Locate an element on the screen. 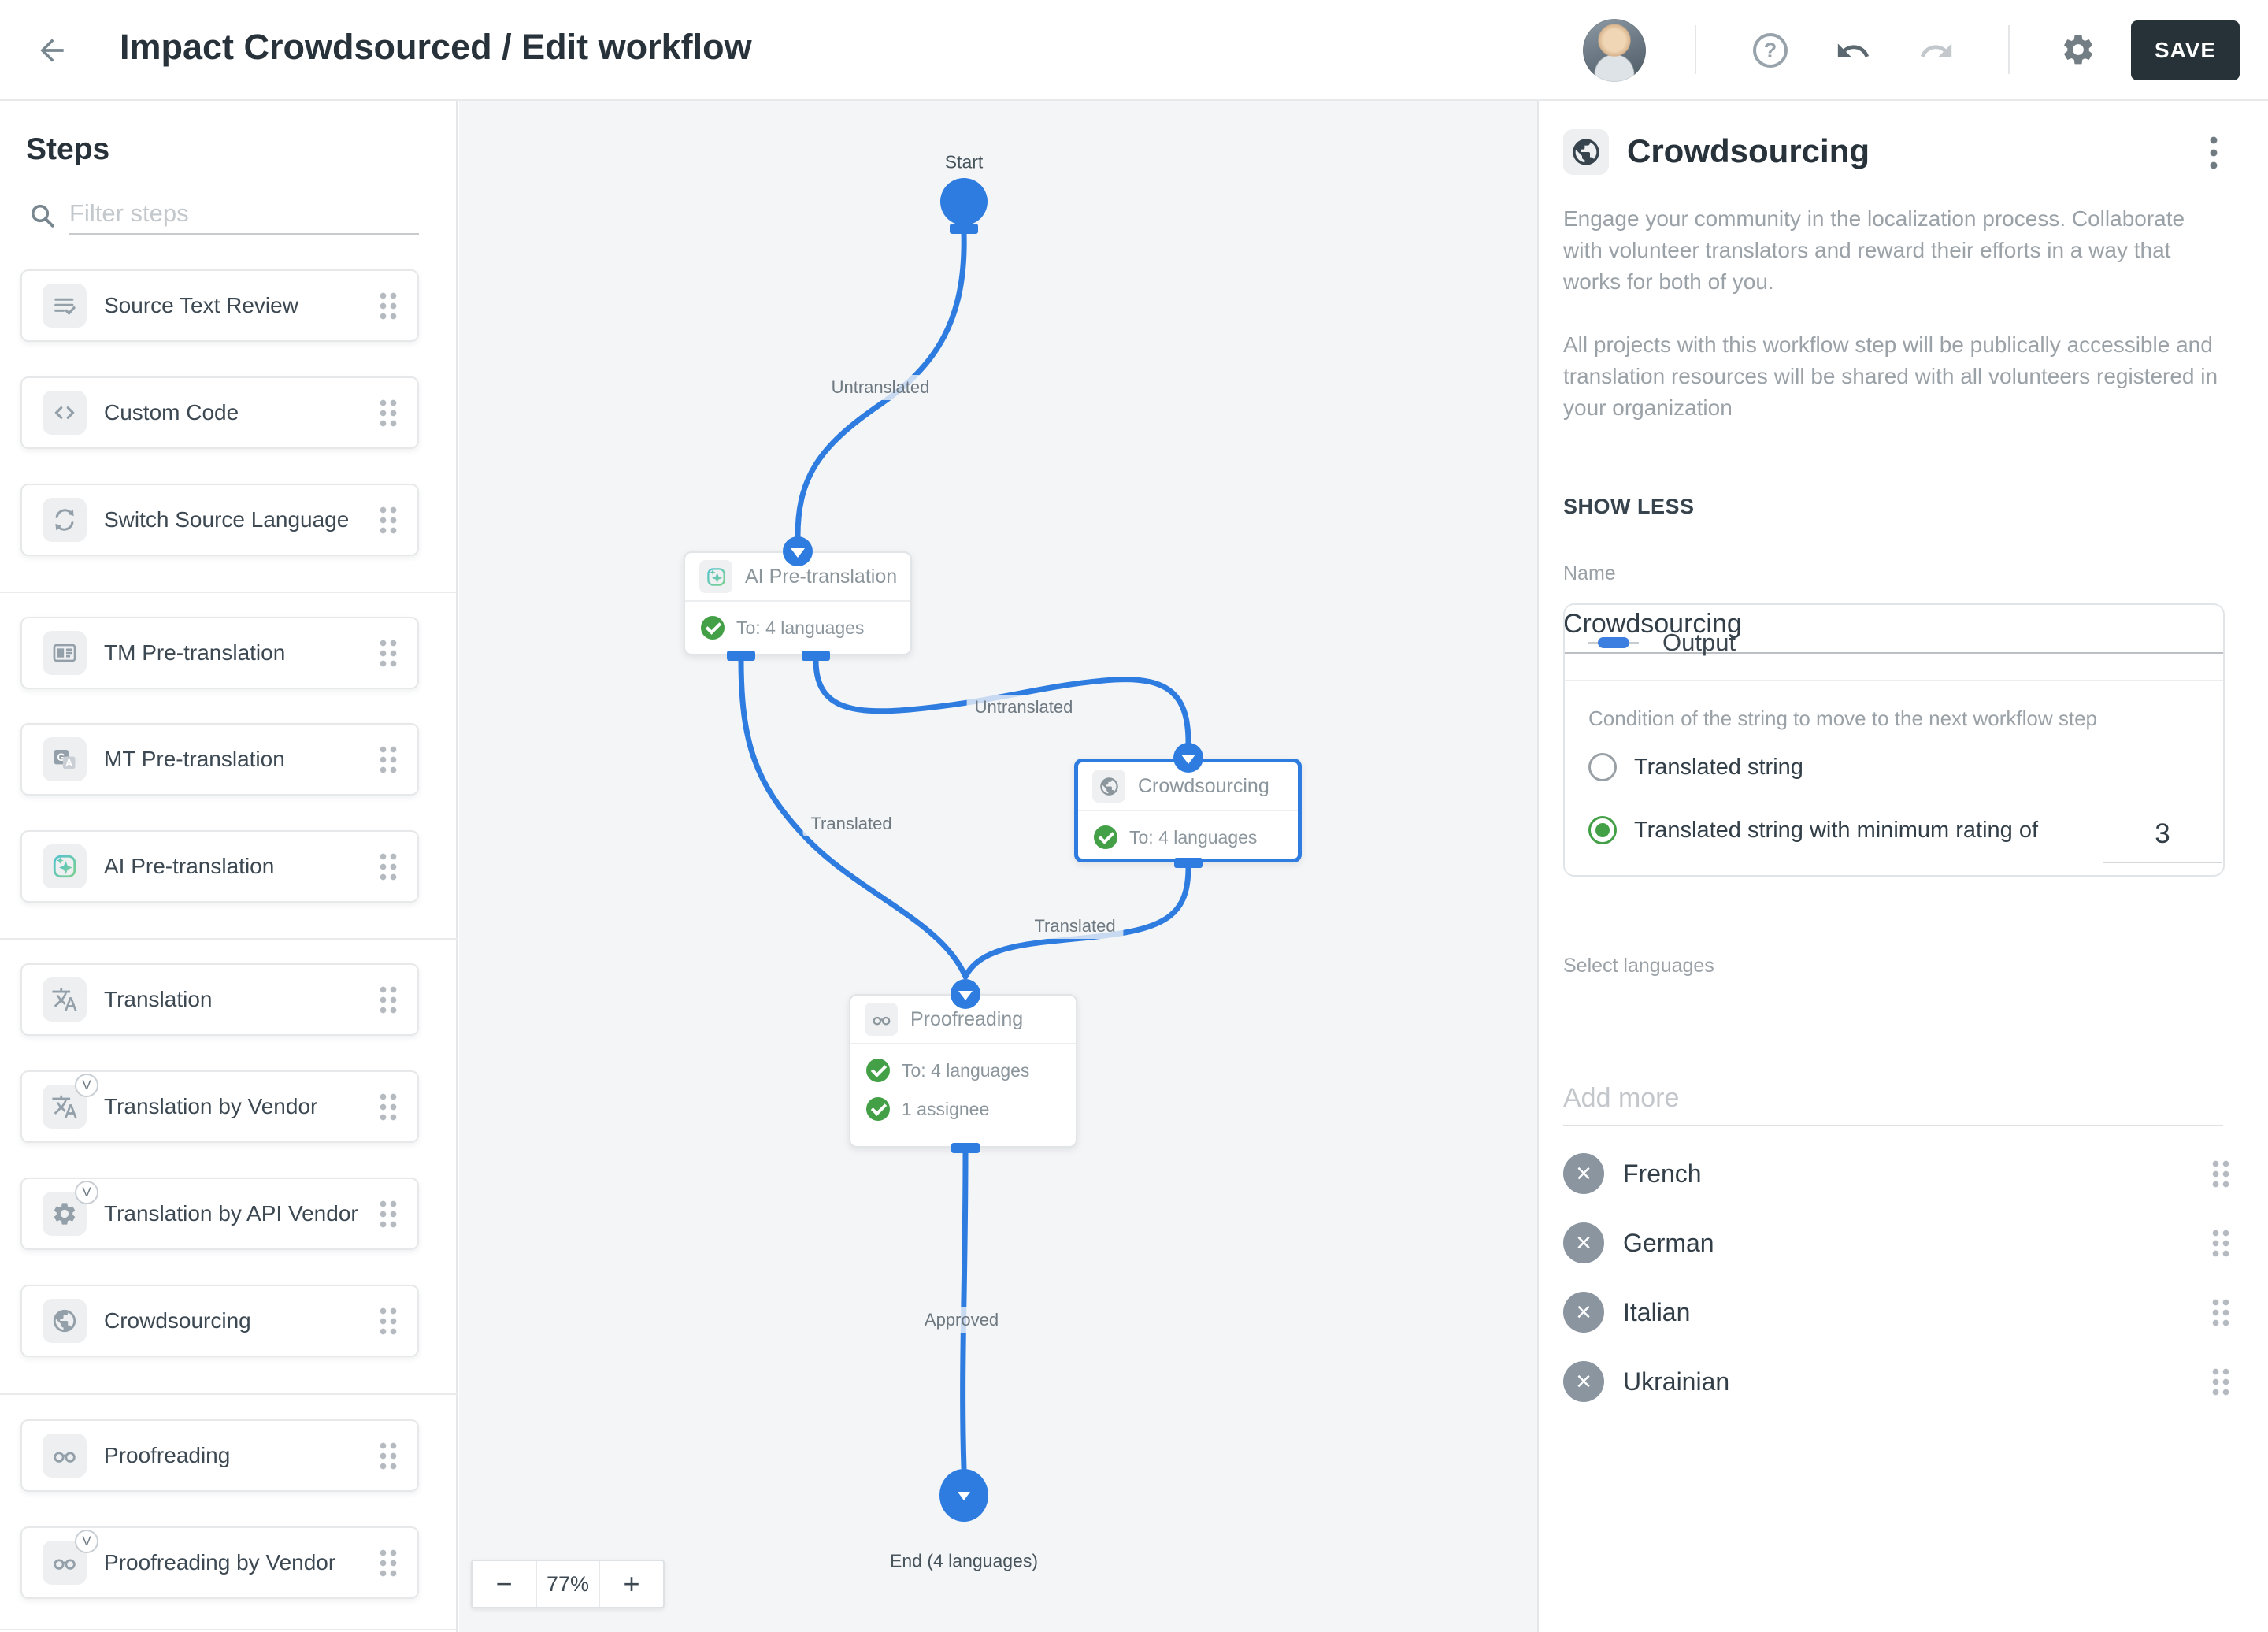 The width and height of the screenshot is (2268, 1632). search-icon is located at coordinates (42, 216).